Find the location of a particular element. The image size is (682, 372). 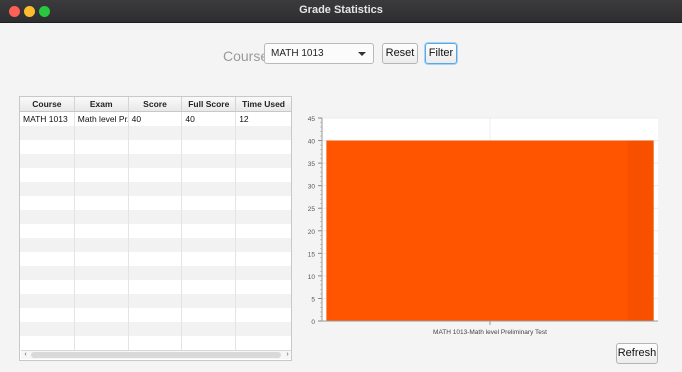

column-header-exam: Exam is located at coordinates (102, 104).